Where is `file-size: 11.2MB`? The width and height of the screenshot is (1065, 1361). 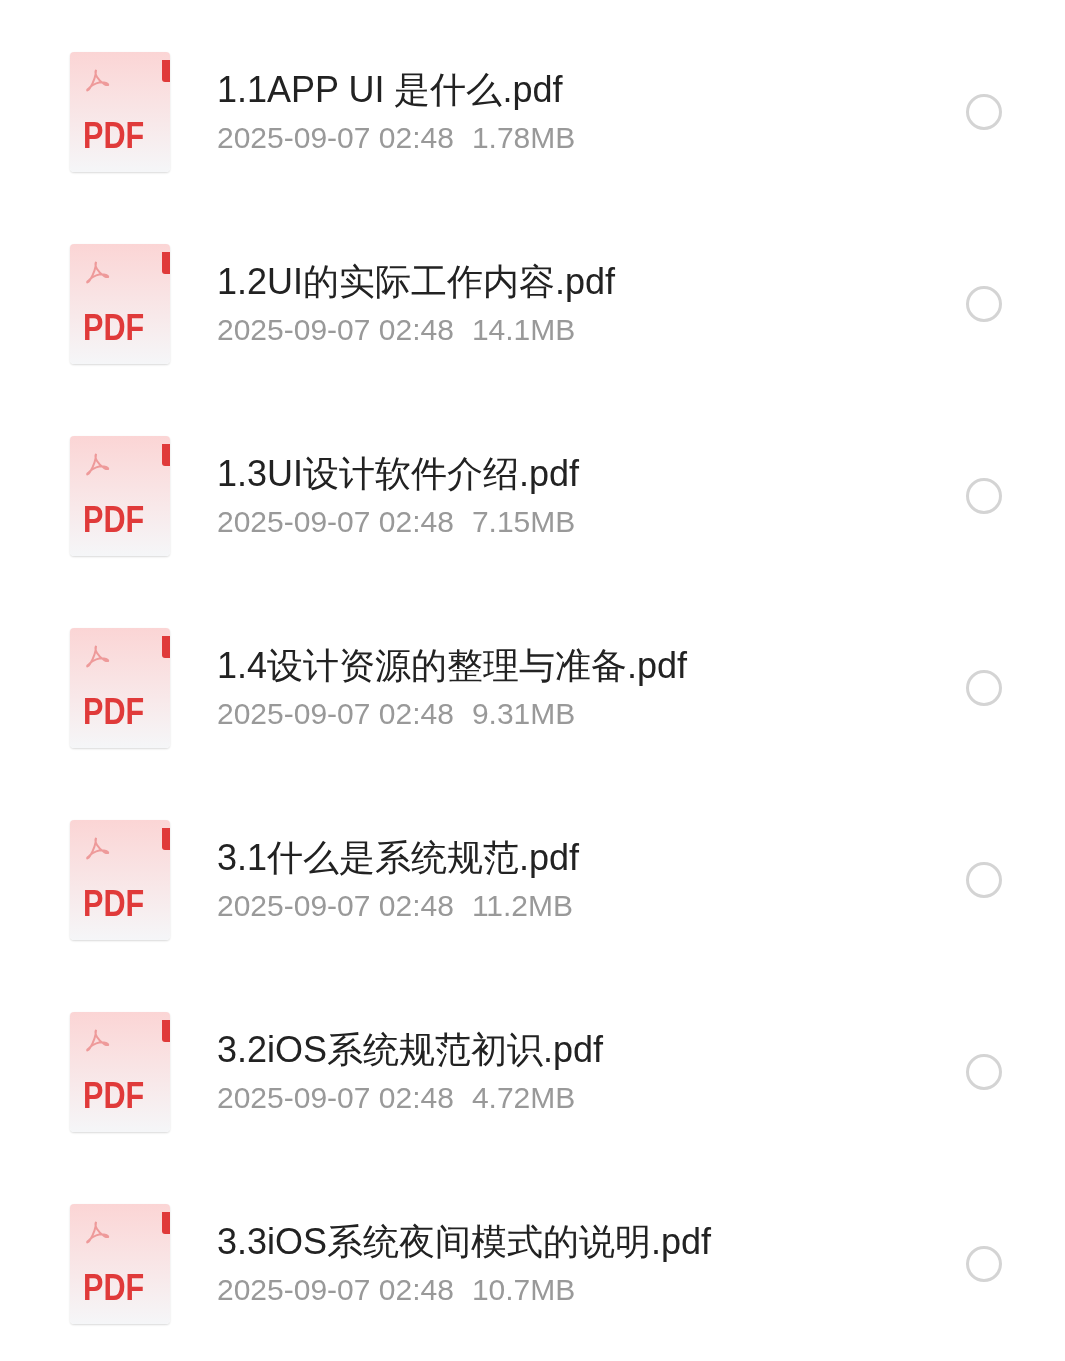
file-size: 11.2MB is located at coordinates (522, 906).